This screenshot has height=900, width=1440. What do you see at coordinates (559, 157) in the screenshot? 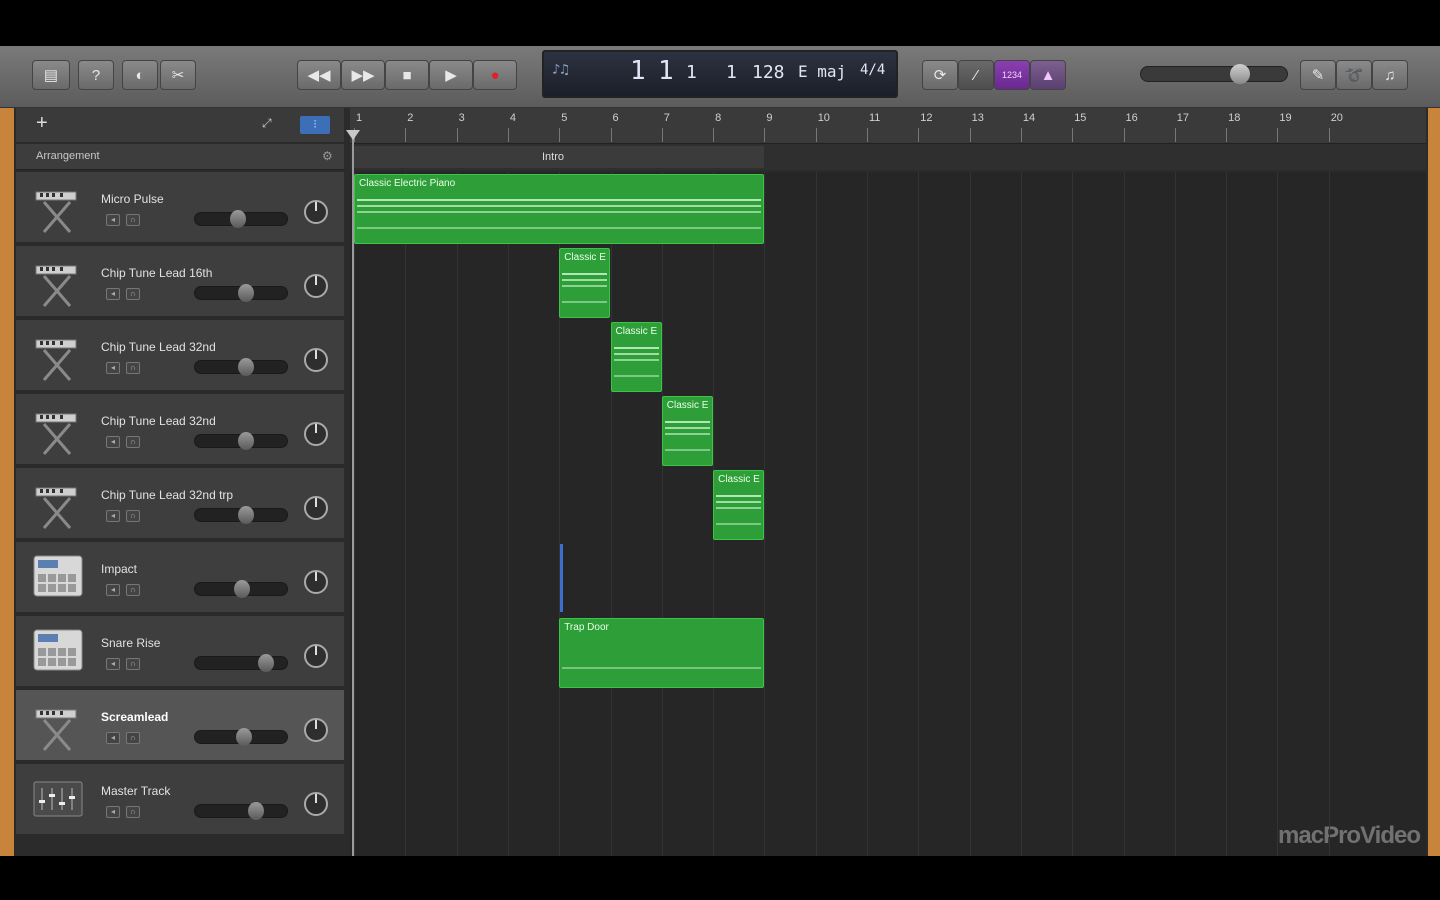
I see `arrangement-marker-intro: Intro` at bounding box center [559, 157].